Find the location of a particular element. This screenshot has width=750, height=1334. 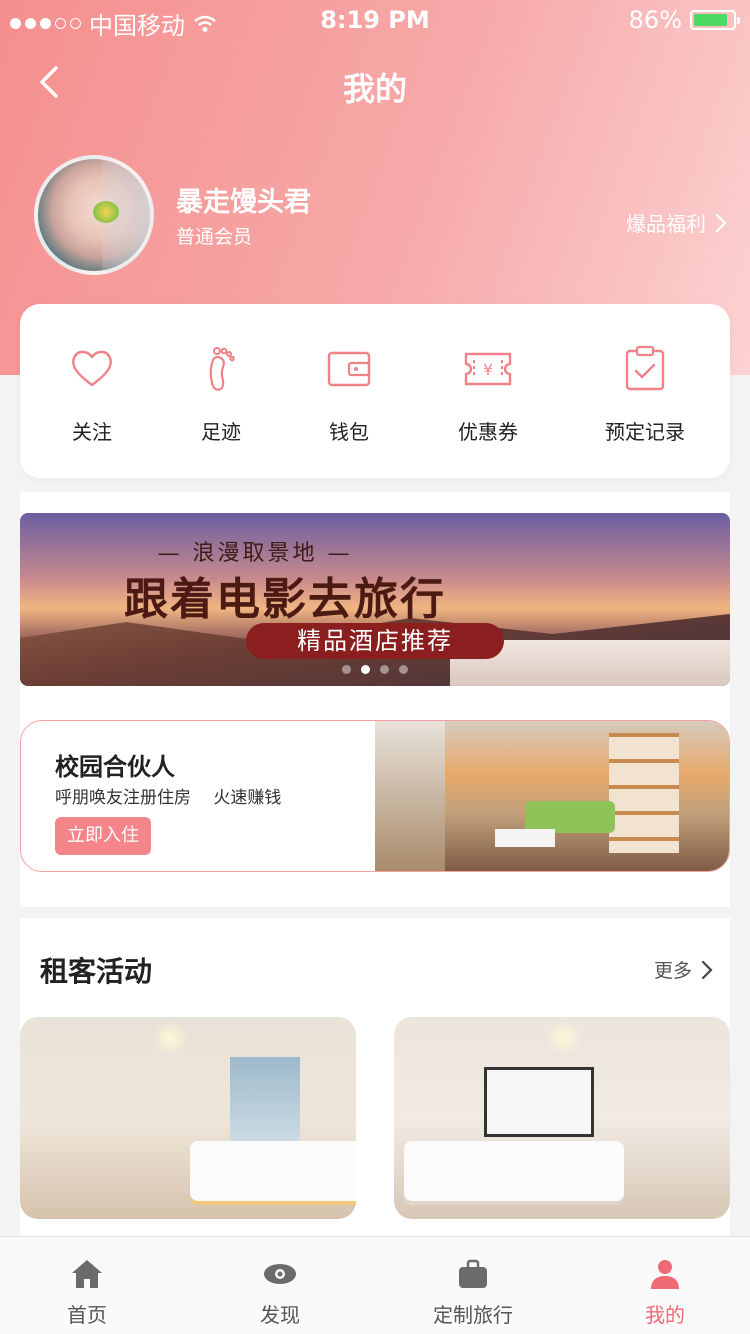

battery-icon is located at coordinates (715, 20).